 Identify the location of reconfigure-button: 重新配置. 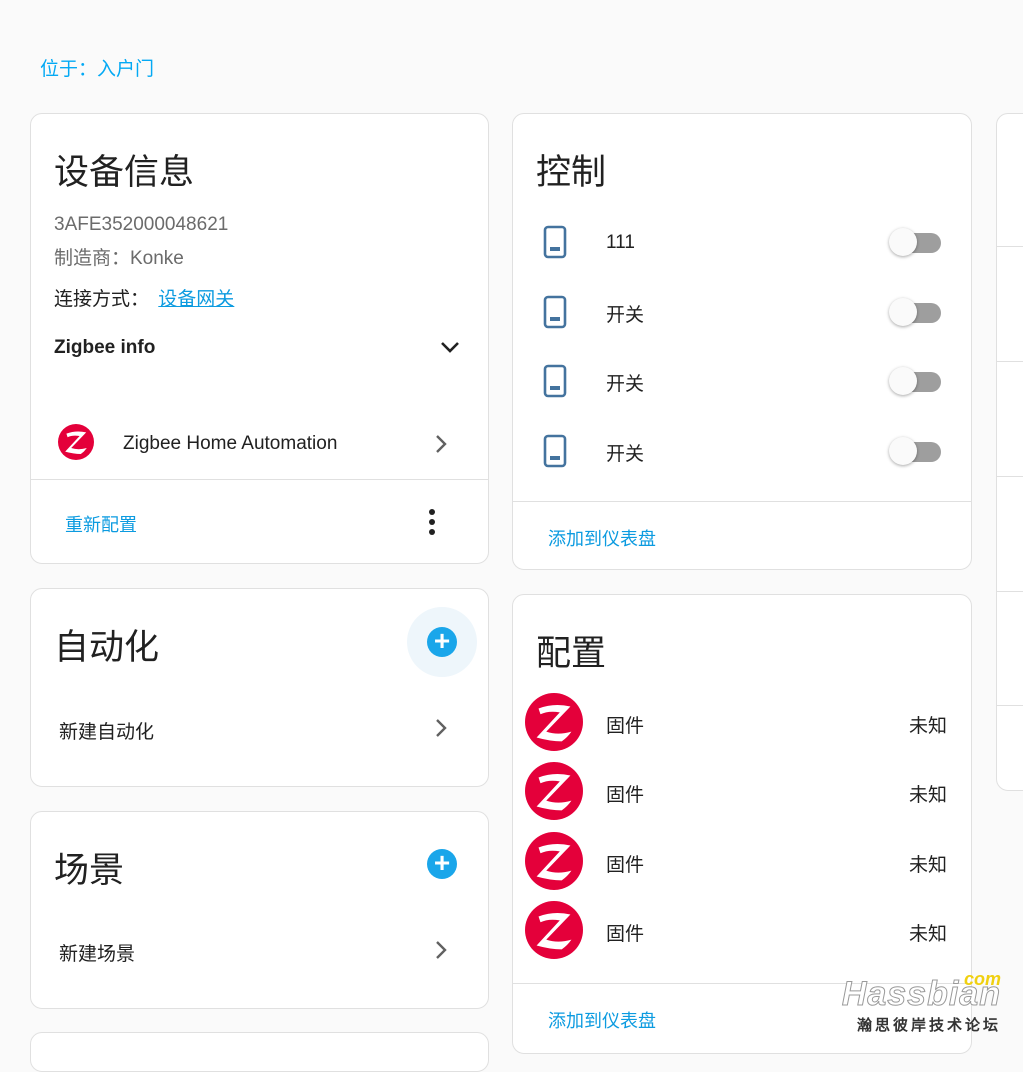
(101, 524).